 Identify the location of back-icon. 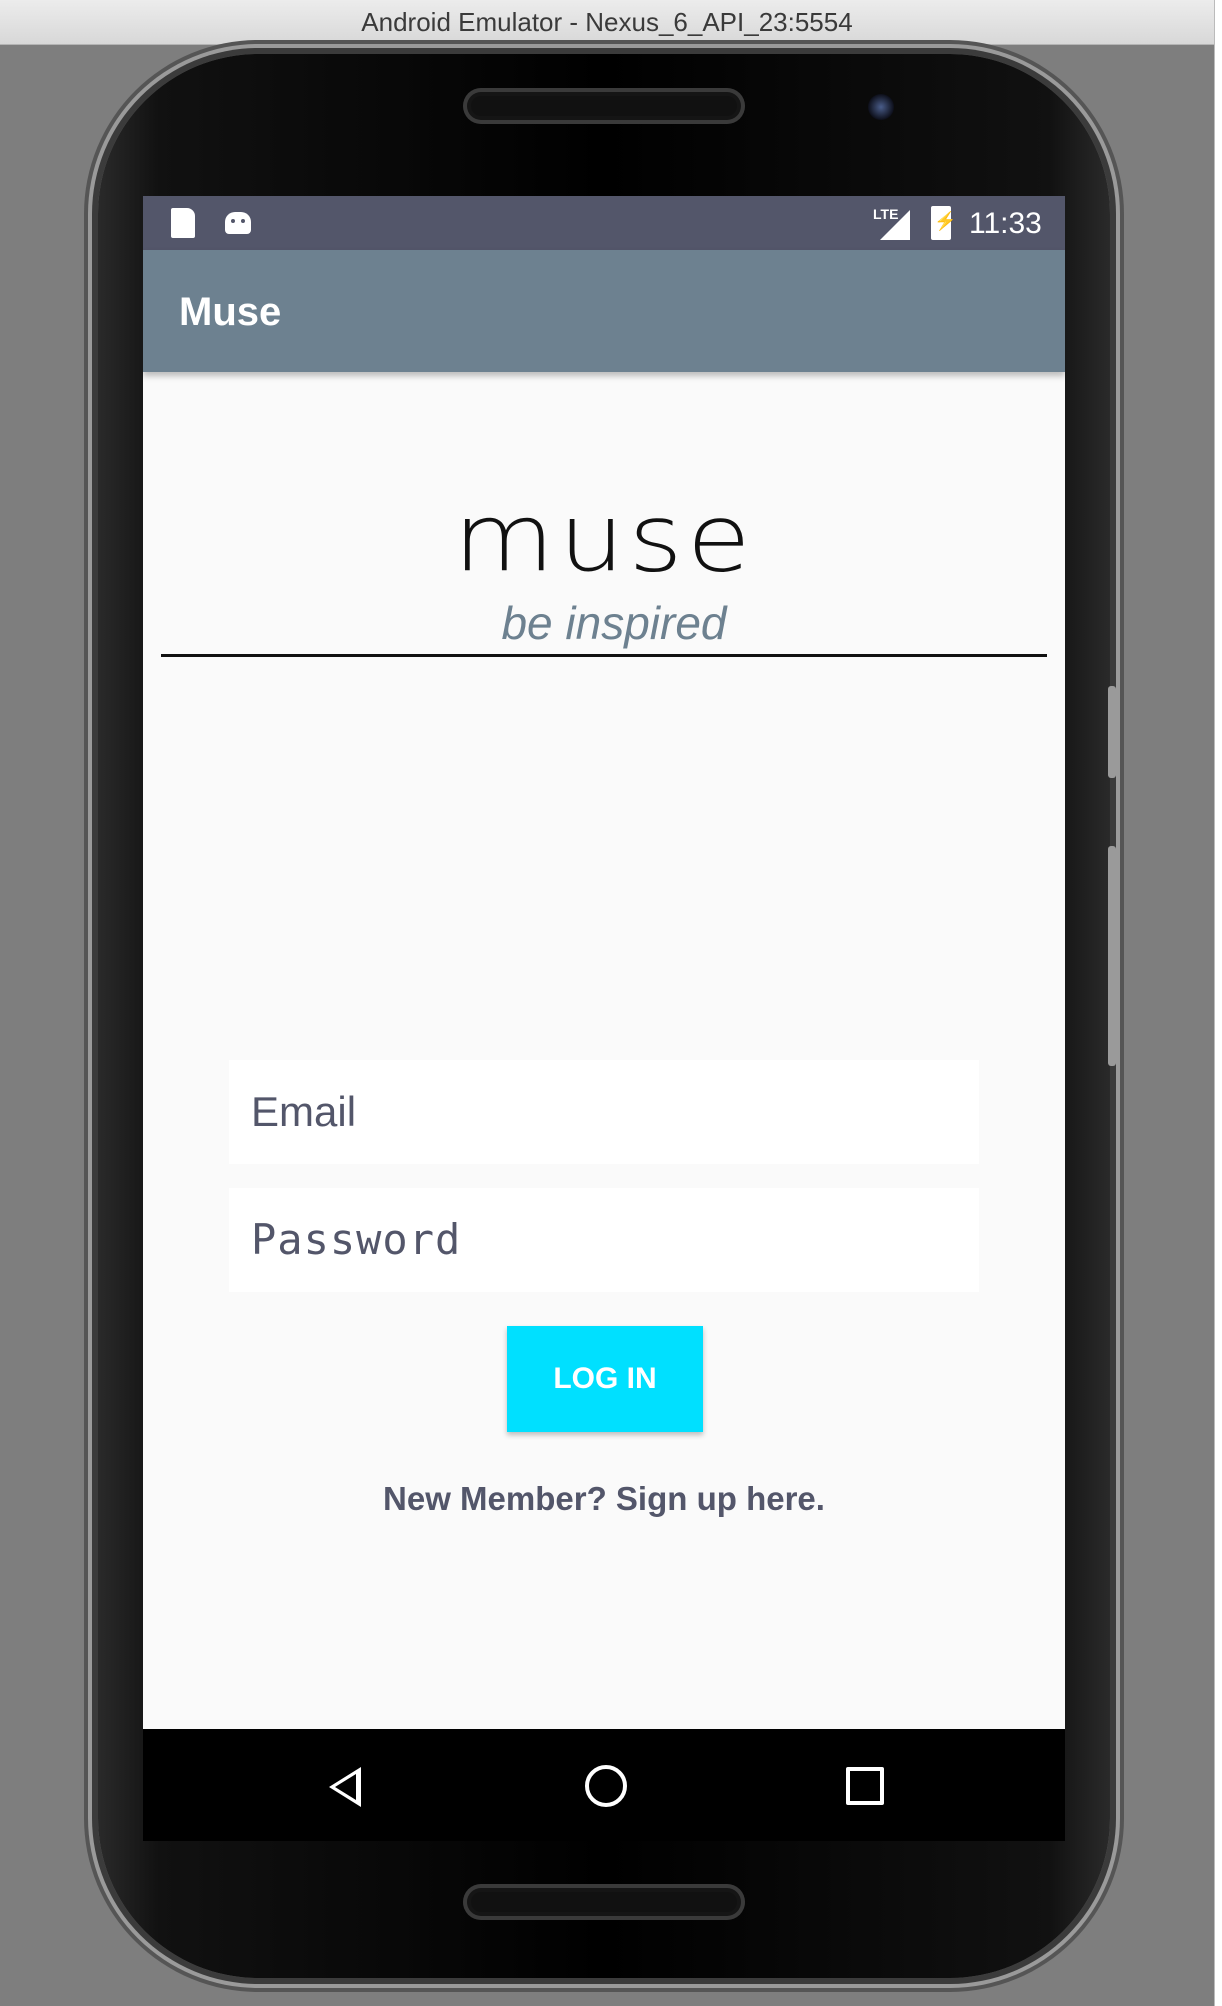
(345, 1787).